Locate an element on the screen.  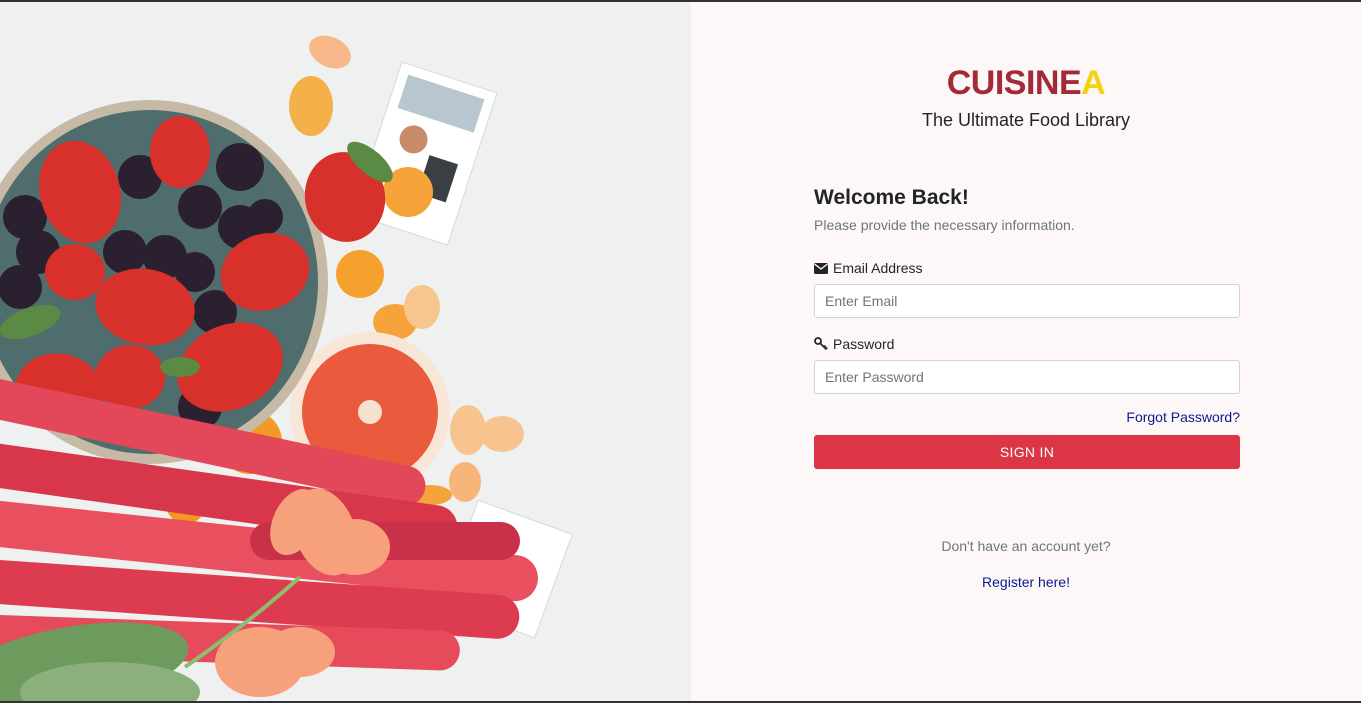
email-label-text: Email Address is located at coordinates (878, 268).